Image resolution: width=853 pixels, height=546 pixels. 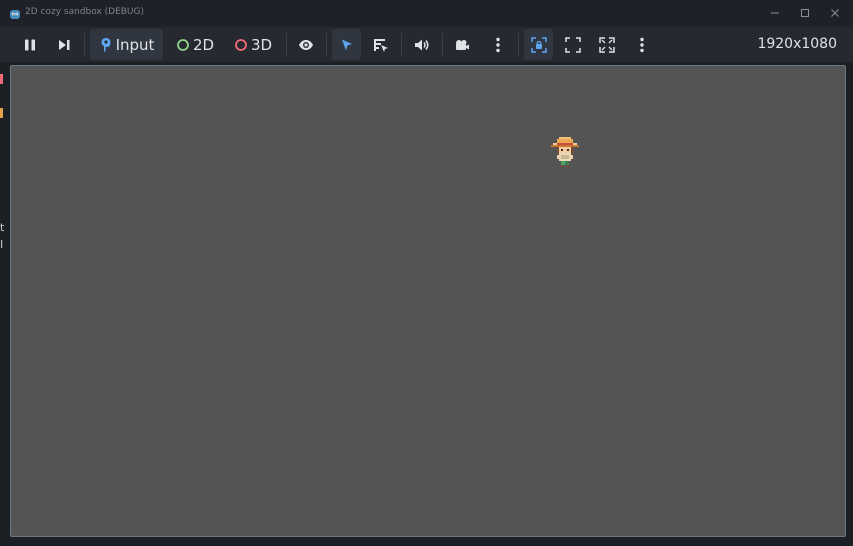 I want to click on visibility-button, so click(x=306, y=44).